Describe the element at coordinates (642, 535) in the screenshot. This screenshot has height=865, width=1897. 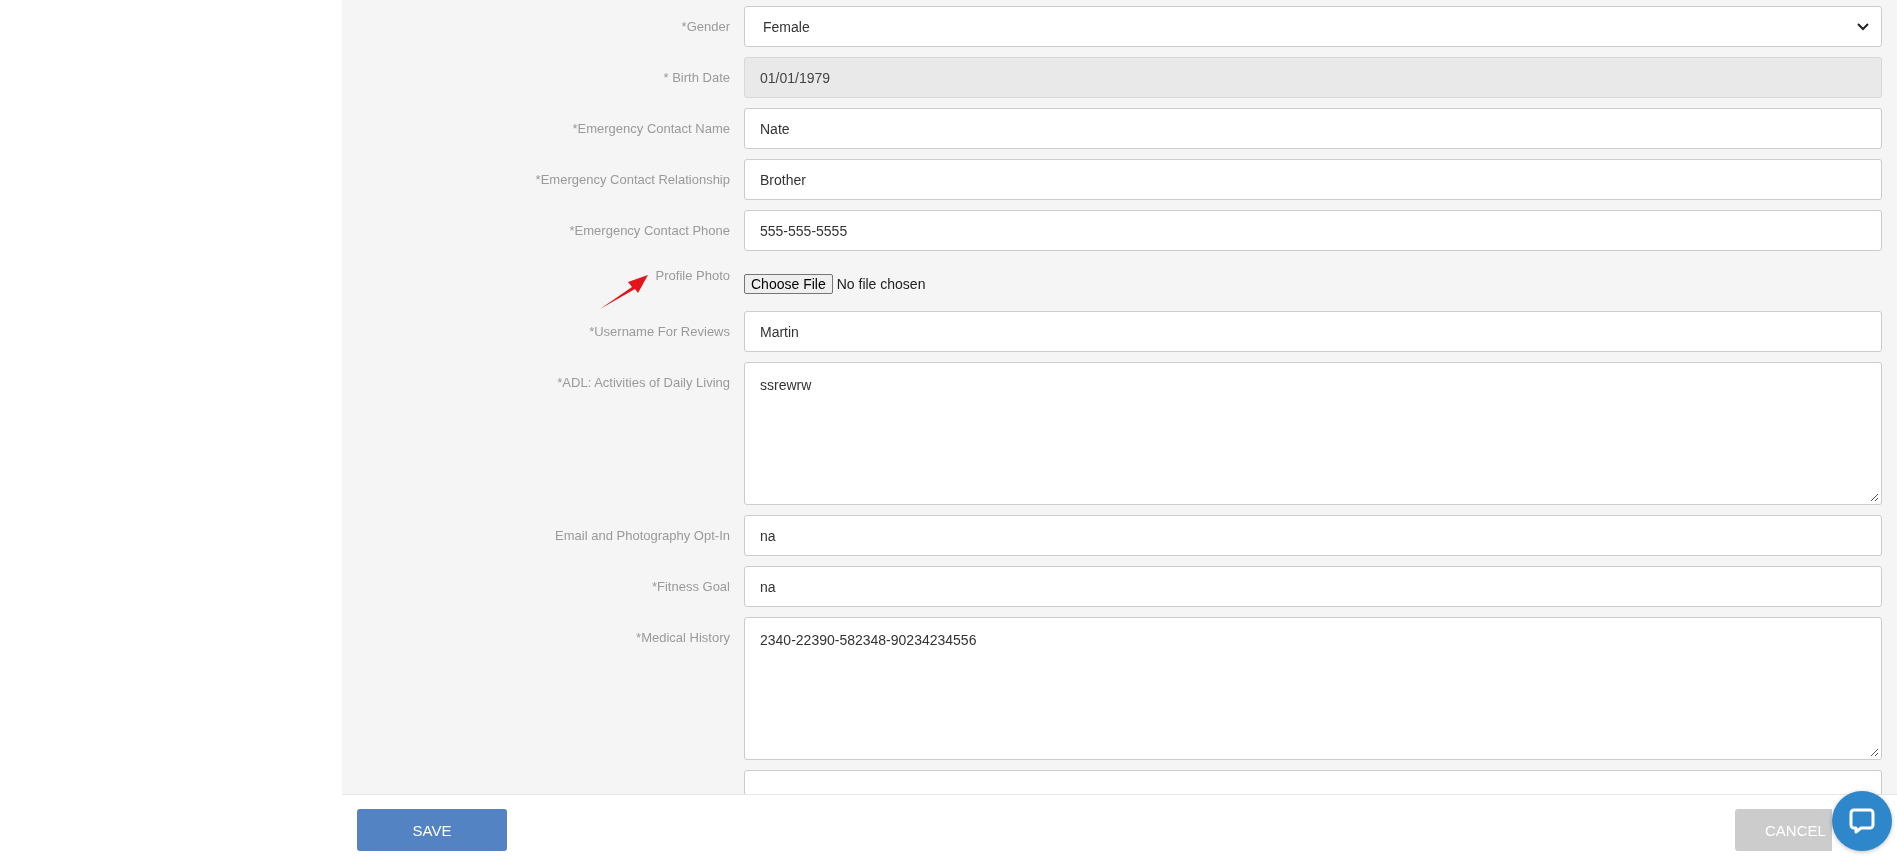
I see `field-label: Email and Photography Opt-In` at that location.